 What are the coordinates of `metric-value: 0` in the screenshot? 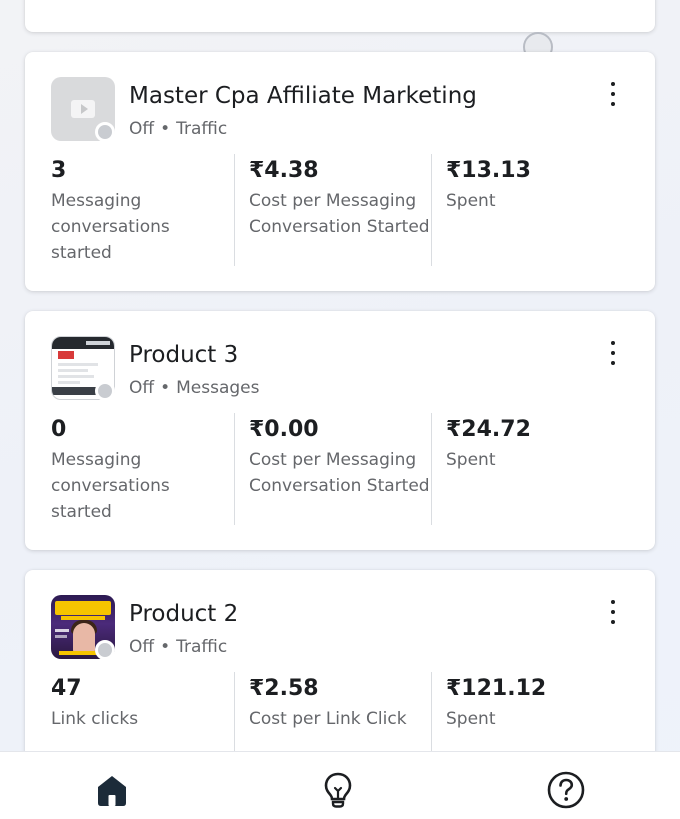 It's located at (59, 429).